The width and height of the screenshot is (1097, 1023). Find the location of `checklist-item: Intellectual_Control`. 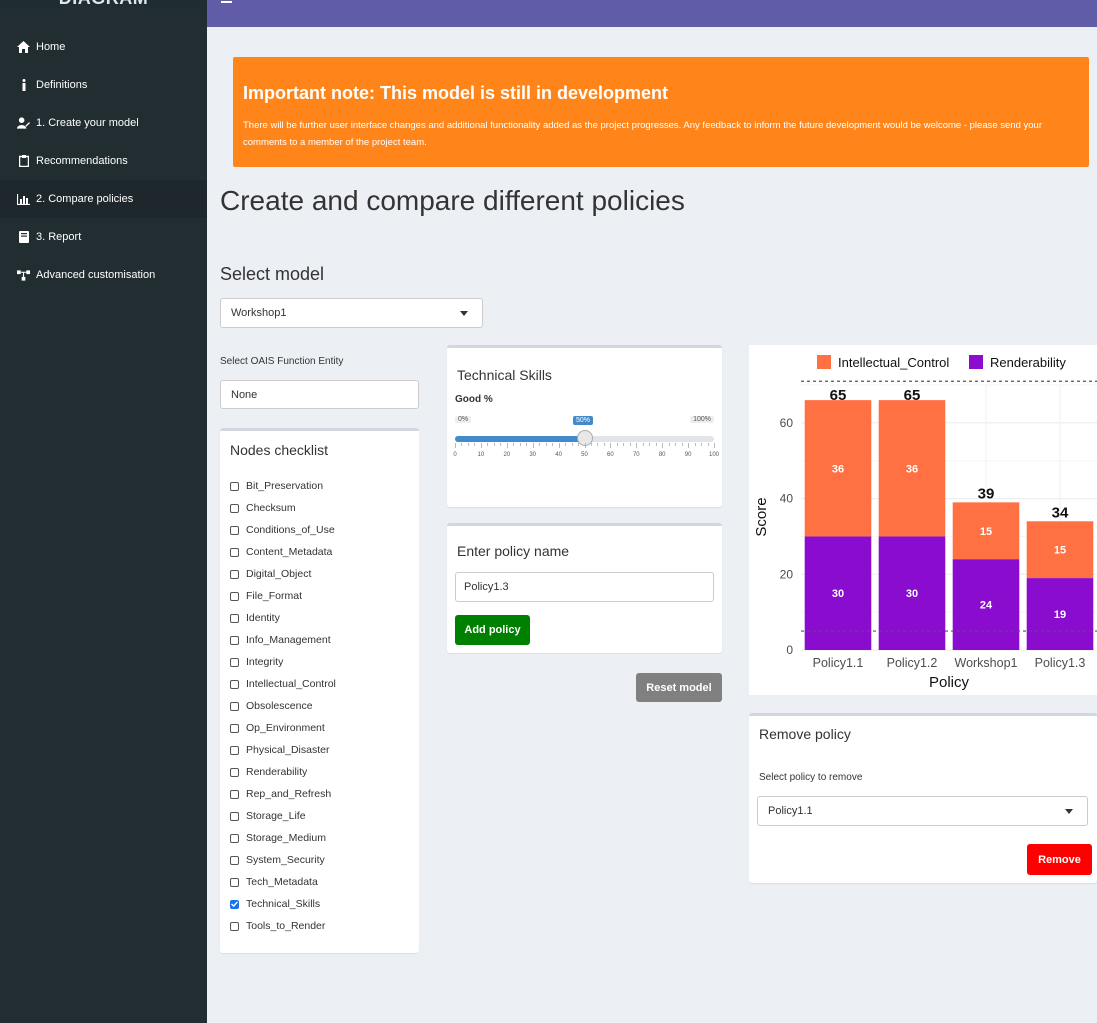

checklist-item: Intellectual_Control is located at coordinates (283, 684).